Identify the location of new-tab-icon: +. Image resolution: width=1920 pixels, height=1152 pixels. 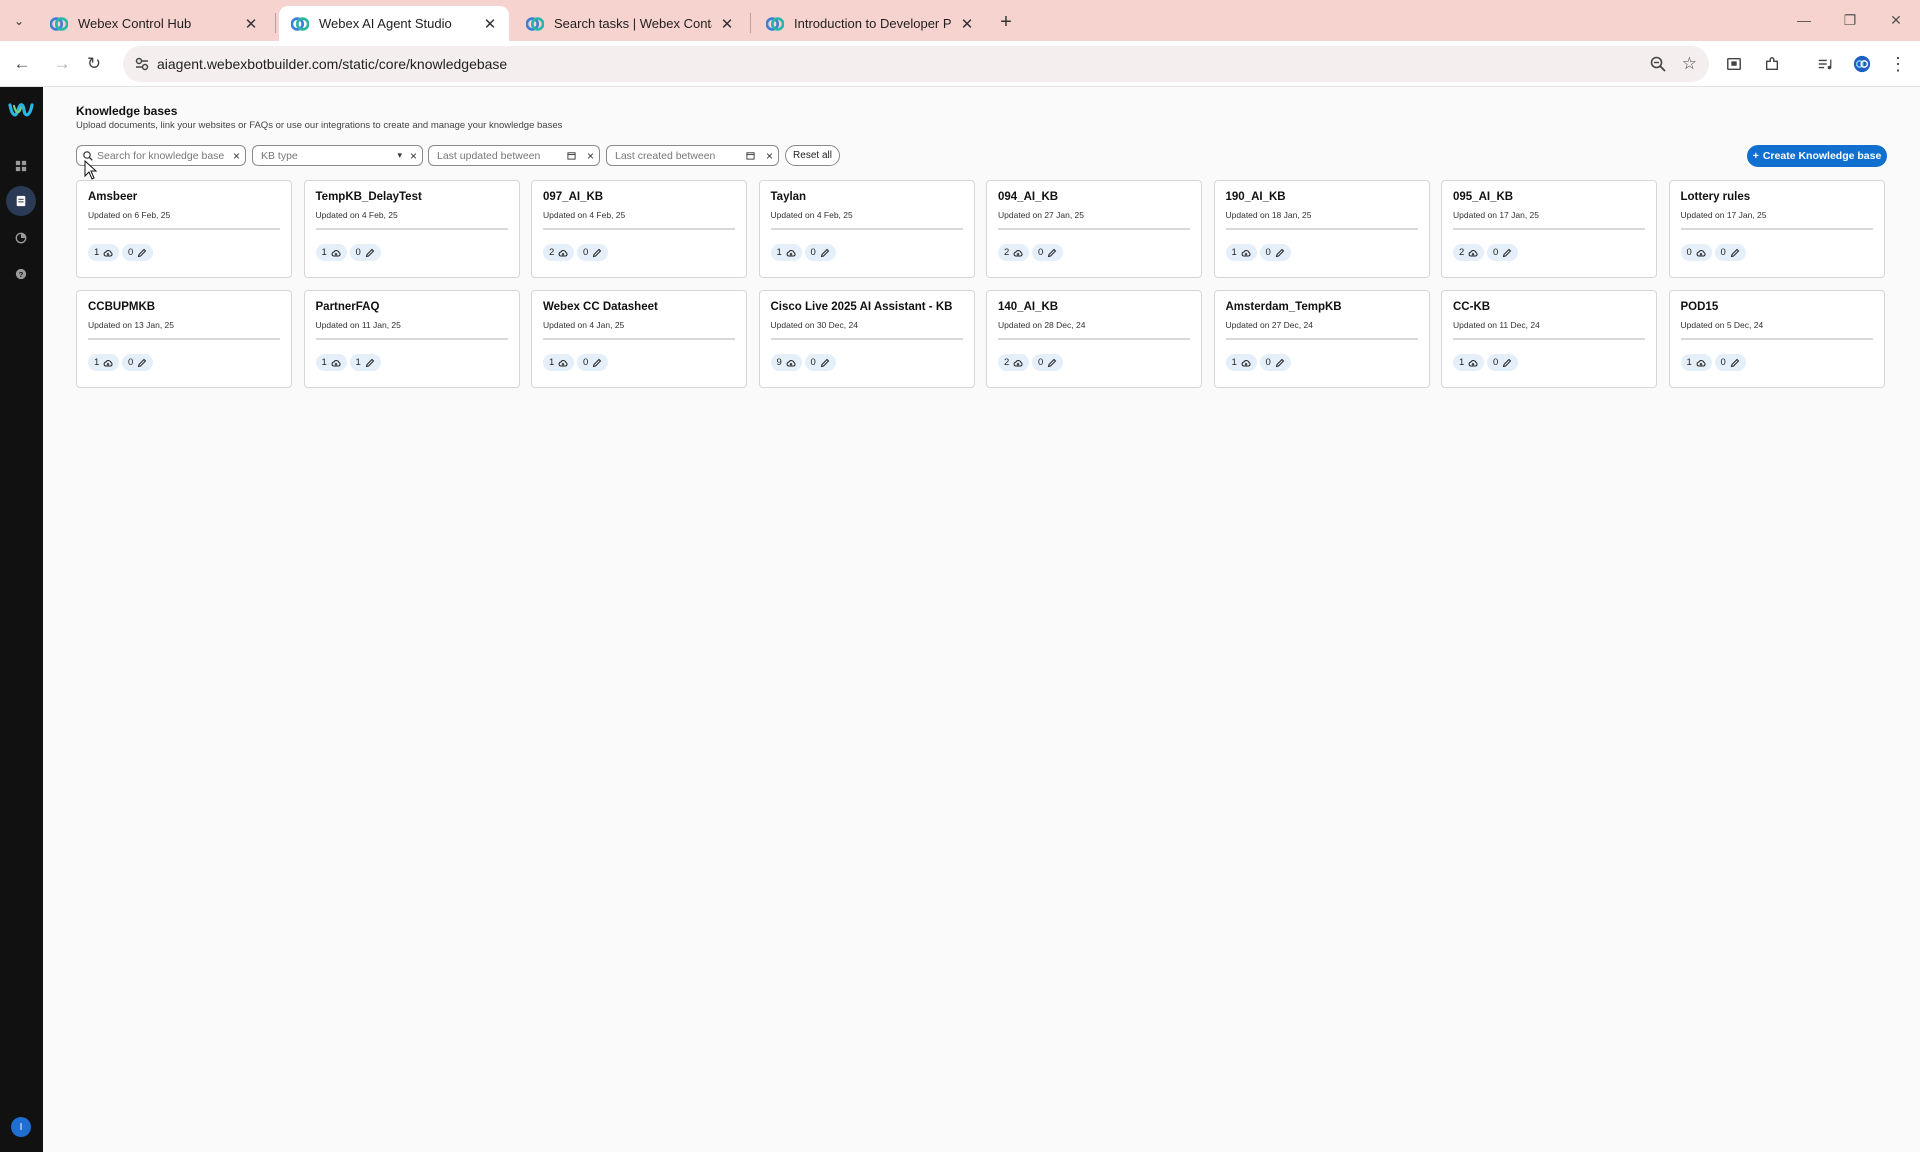
(1006, 22).